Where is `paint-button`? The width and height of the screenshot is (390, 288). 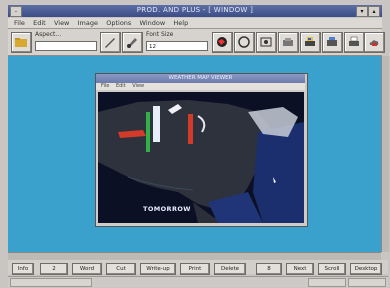
paint-button is located at coordinates (132, 42).